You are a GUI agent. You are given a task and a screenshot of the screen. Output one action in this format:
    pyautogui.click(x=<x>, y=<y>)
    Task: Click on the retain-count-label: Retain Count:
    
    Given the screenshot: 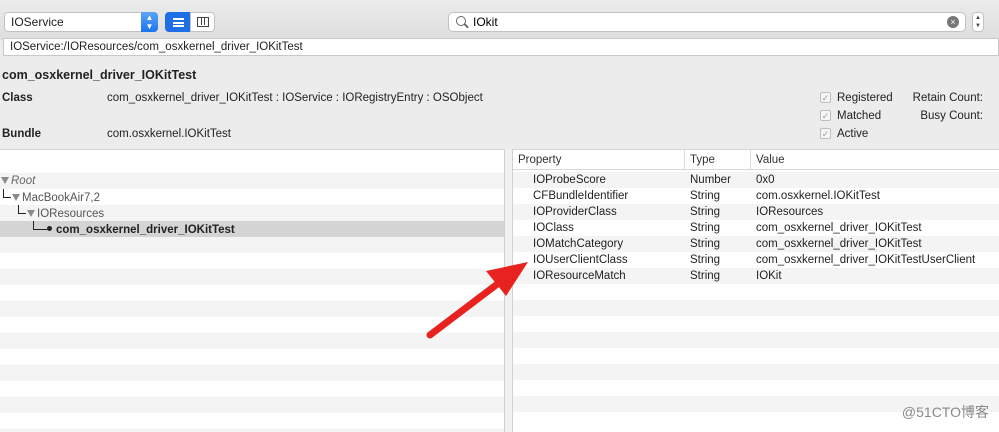 What is the action you would take?
    pyautogui.click(x=947, y=98)
    